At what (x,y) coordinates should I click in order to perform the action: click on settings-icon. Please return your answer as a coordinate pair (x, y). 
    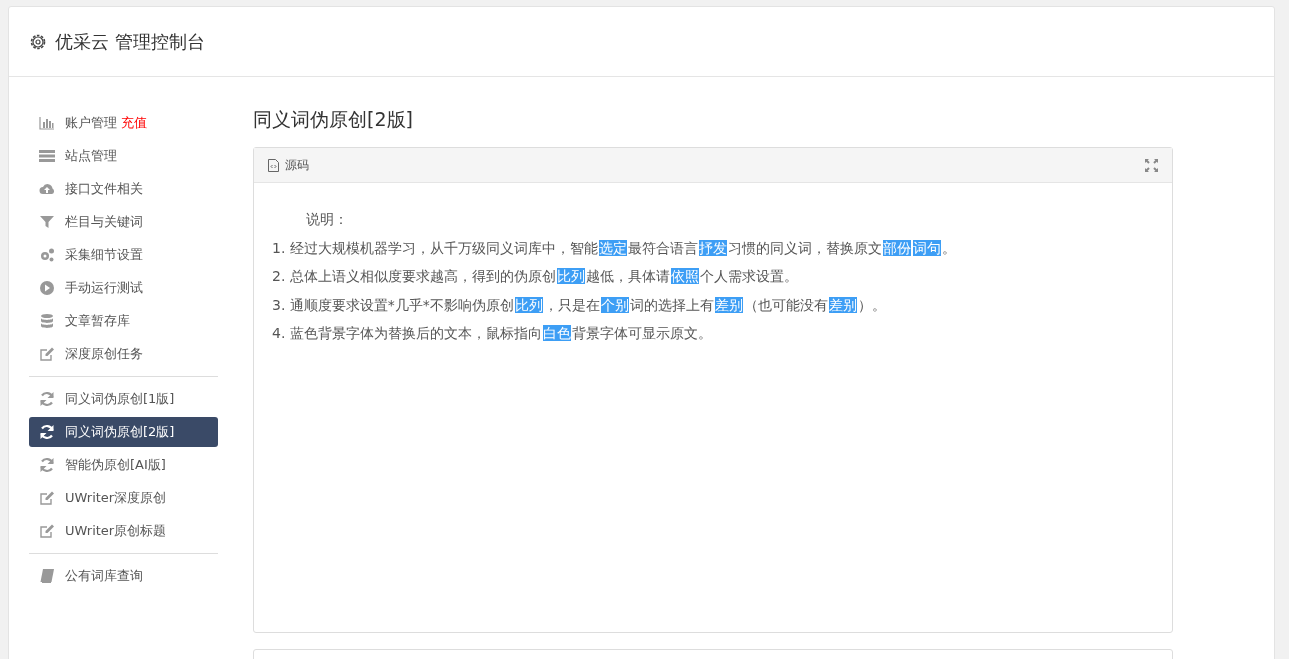
    Looking at the image, I should click on (38, 41).